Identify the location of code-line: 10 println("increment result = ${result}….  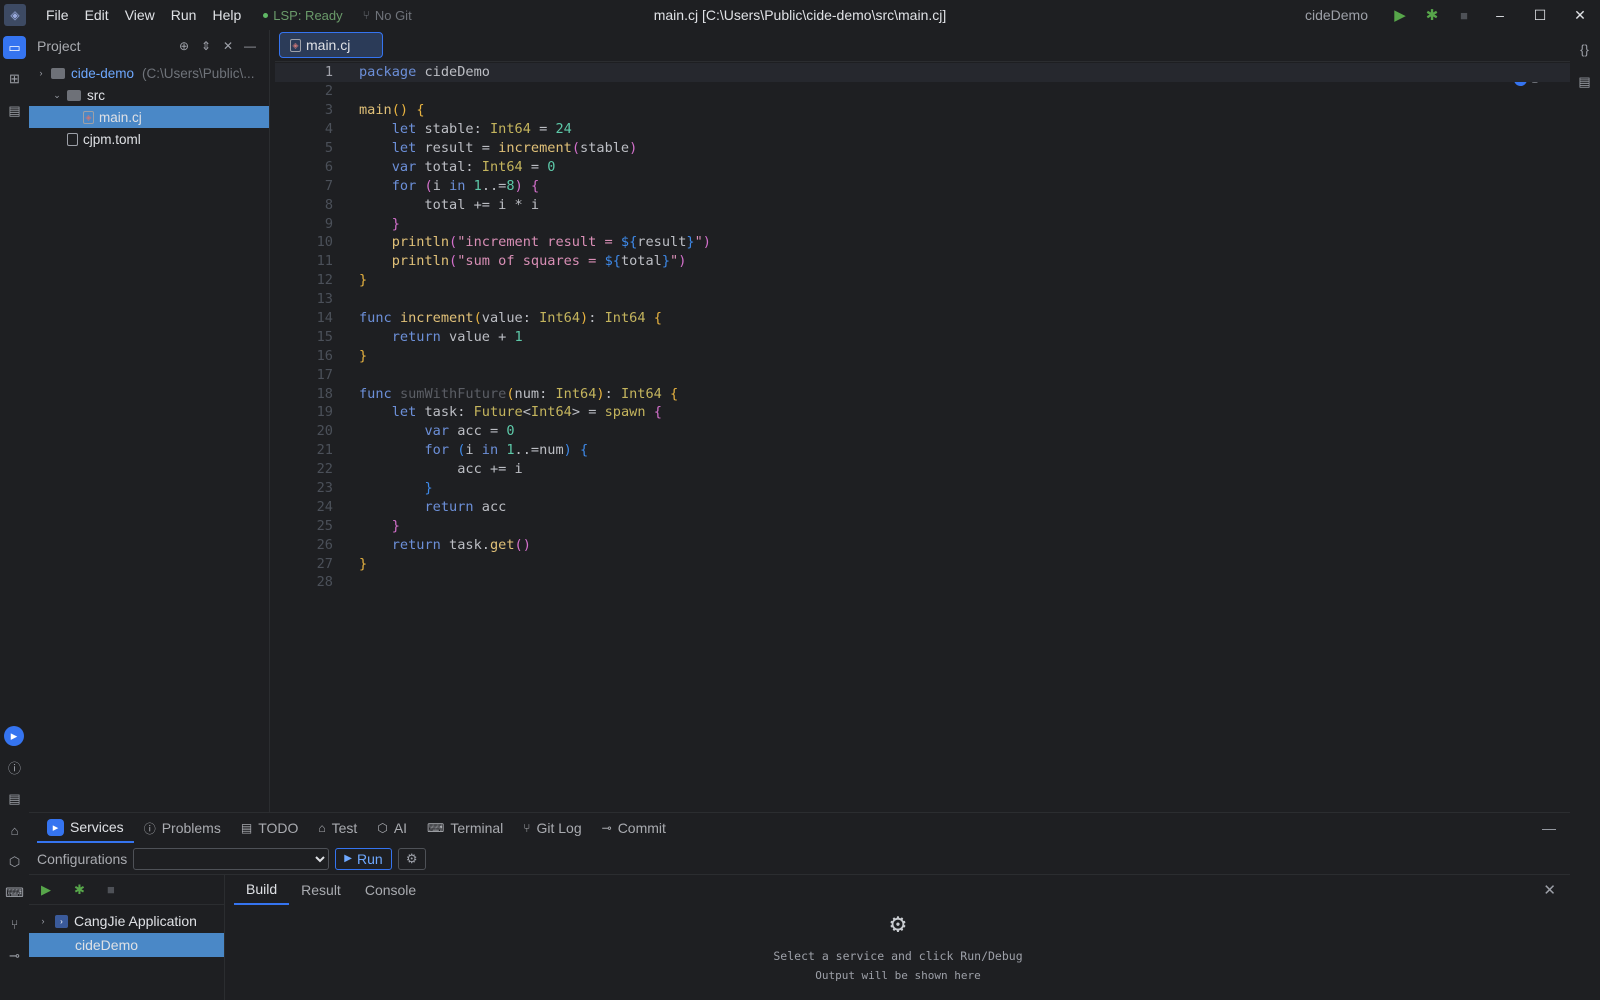
(922, 242).